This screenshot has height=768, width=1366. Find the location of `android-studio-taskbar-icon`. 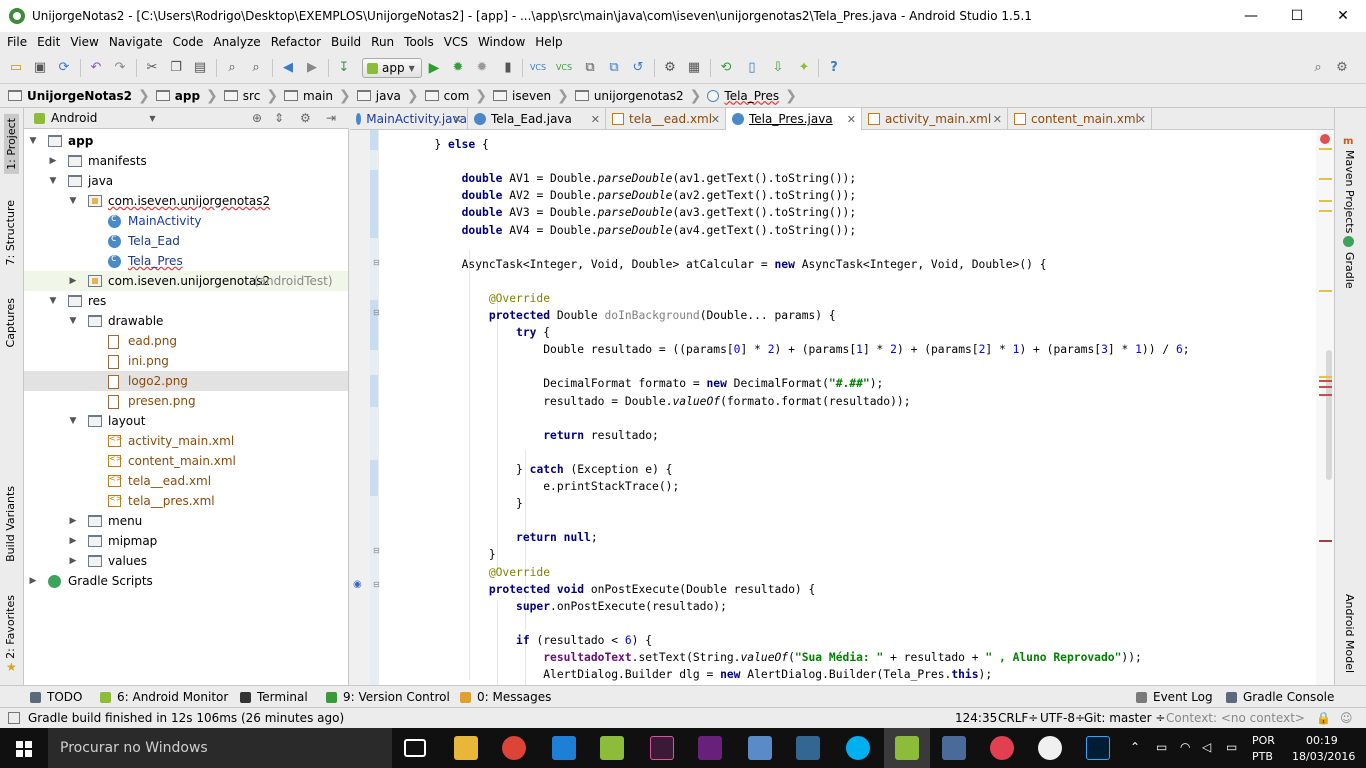

android-studio-taskbar-icon is located at coordinates (612, 748).